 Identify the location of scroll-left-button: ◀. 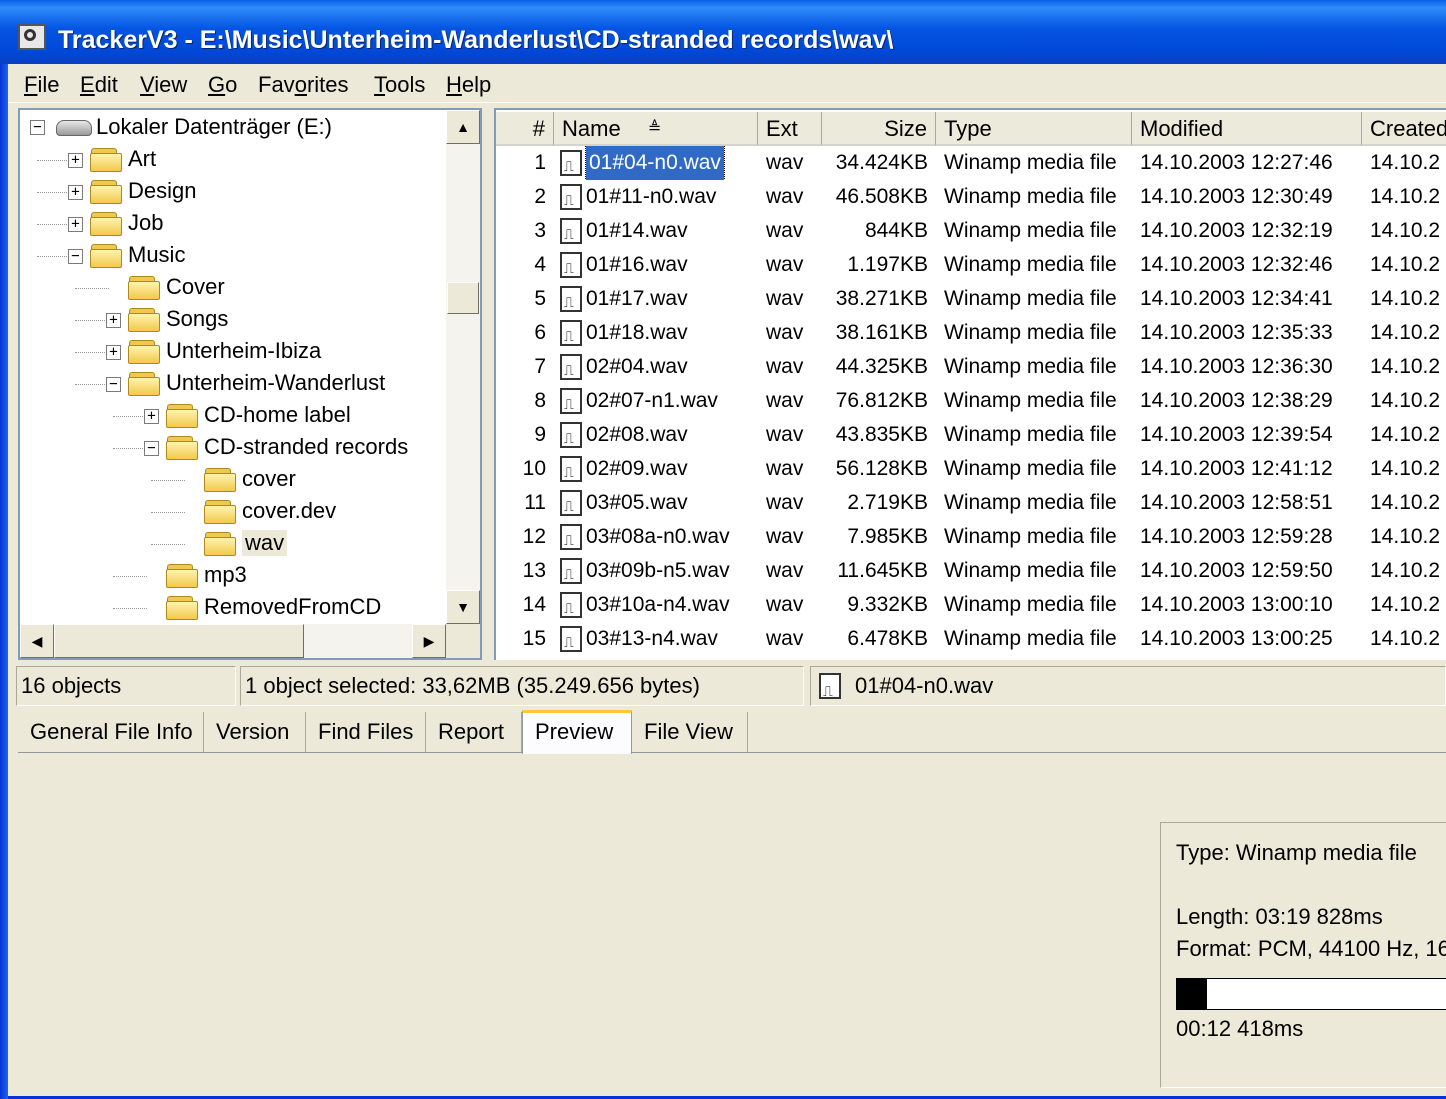
(37, 641).